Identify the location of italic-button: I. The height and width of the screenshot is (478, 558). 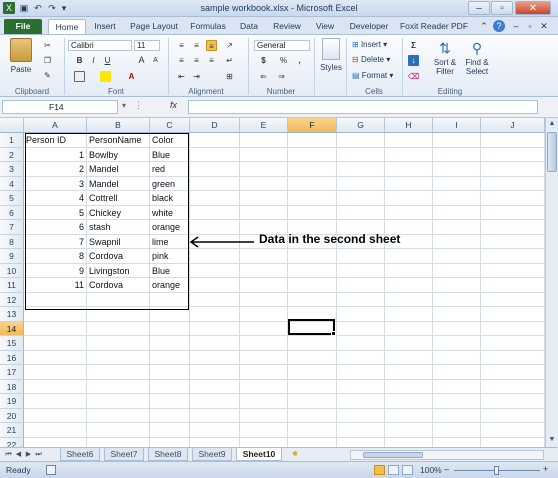
(93, 60).